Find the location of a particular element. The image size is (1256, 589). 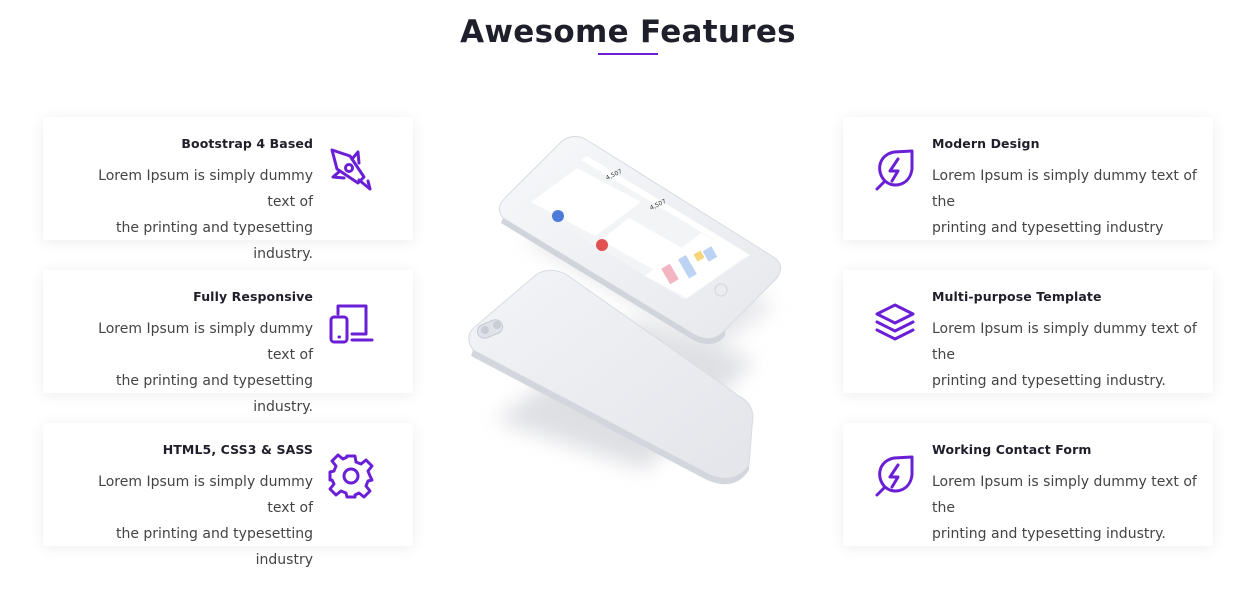

devices-icon is located at coordinates (351, 324).